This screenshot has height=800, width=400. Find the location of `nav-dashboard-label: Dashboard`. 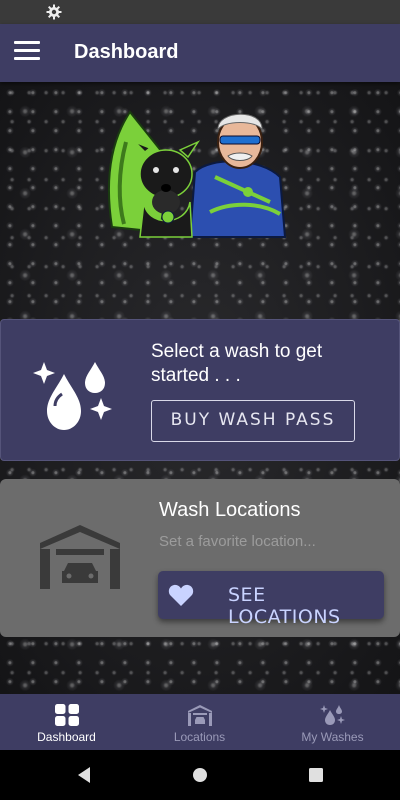

nav-dashboard-label: Dashboard is located at coordinates (66, 737).